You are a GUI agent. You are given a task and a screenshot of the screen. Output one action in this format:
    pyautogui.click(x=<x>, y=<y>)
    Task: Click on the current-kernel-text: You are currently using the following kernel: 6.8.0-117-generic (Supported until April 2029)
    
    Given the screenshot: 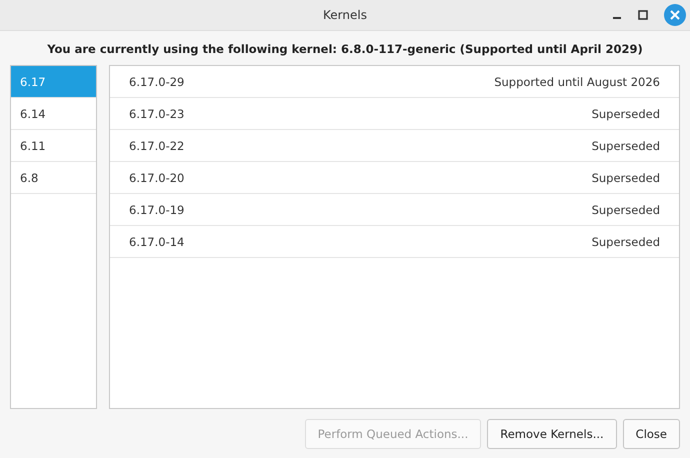 What is the action you would take?
    pyautogui.click(x=345, y=49)
    